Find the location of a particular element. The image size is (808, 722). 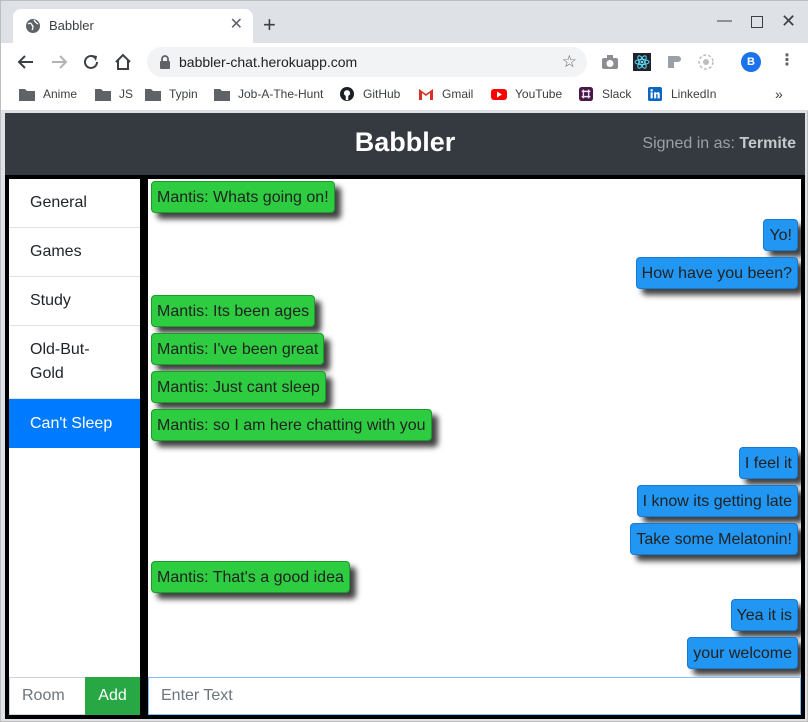

minimize-icon: — is located at coordinates (724, 21).